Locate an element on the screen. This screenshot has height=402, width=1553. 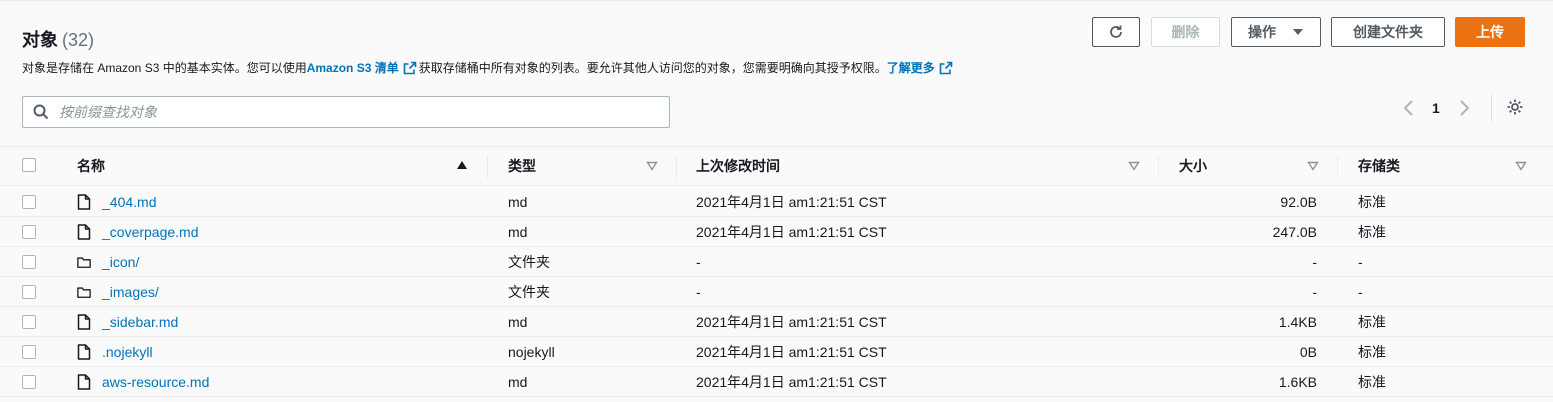
table-row: _images/ 文件夹 - - - is located at coordinates (776, 292).